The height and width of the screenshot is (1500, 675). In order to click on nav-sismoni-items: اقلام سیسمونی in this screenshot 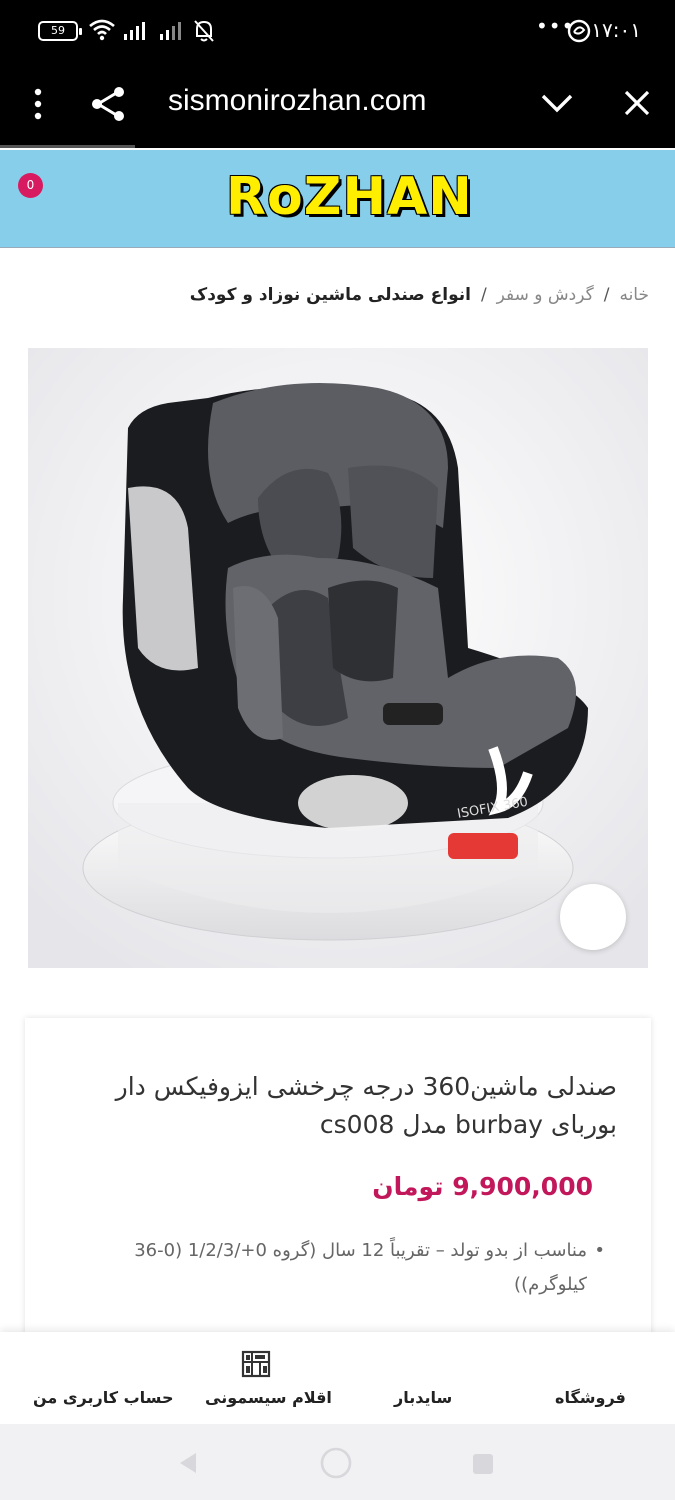, I will do `click(268, 1397)`.